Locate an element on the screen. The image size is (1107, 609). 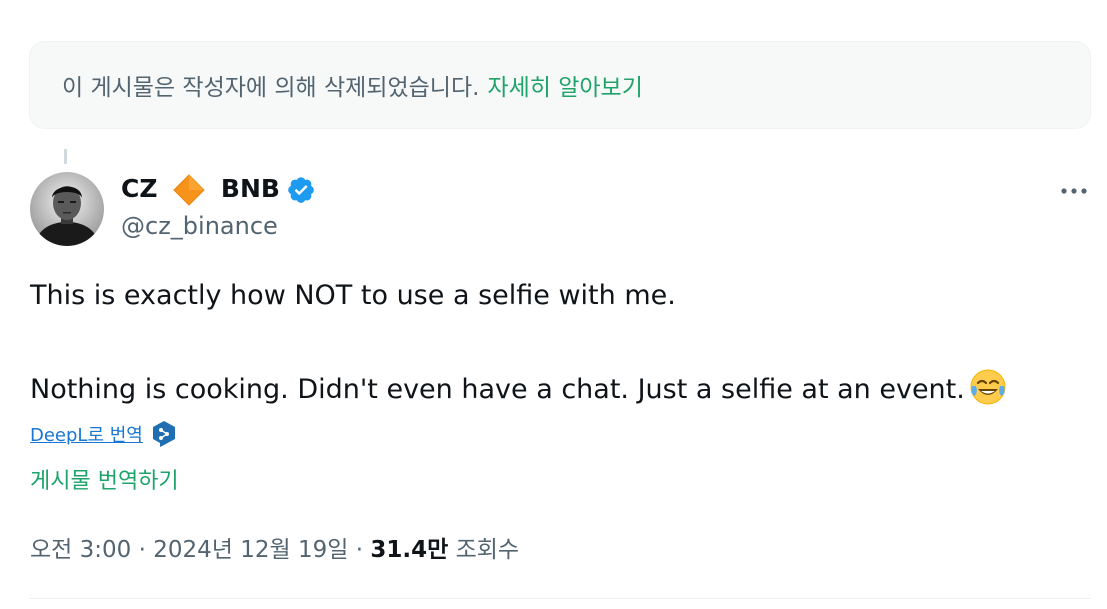
deleted-post-notice: 이 게시물은 작성자에 의해 삭제되었습니다. 자세히 알아보기 is located at coordinates (560, 85).